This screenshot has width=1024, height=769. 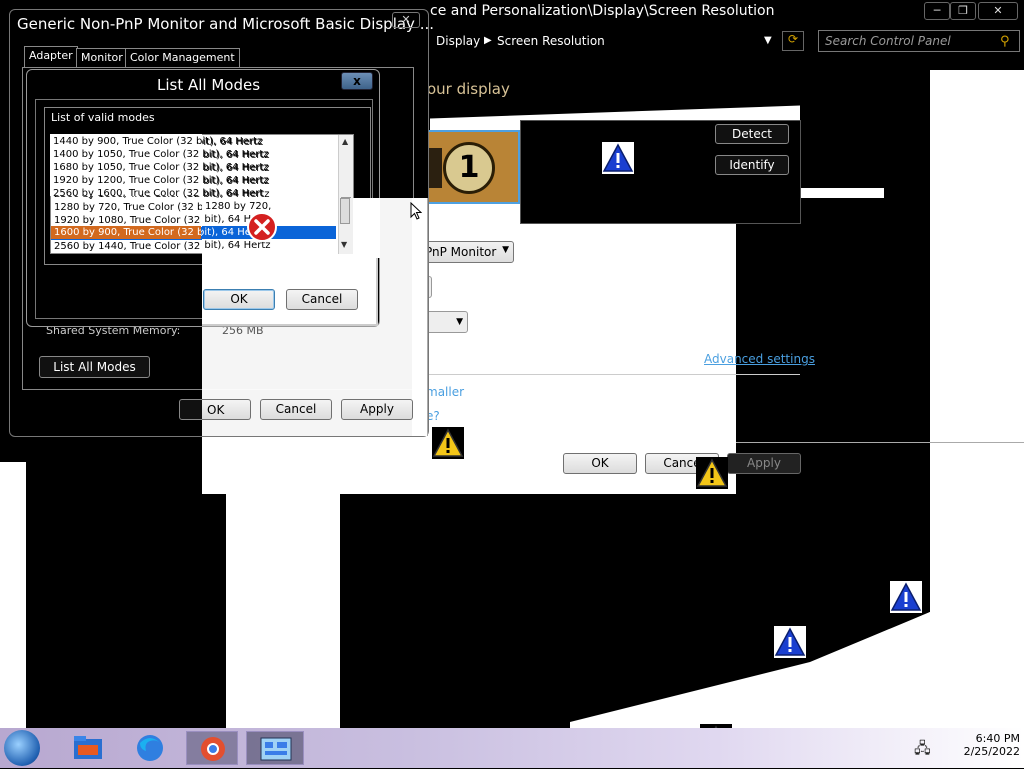 I want to click on close-icon: x, so click(x=357, y=81).